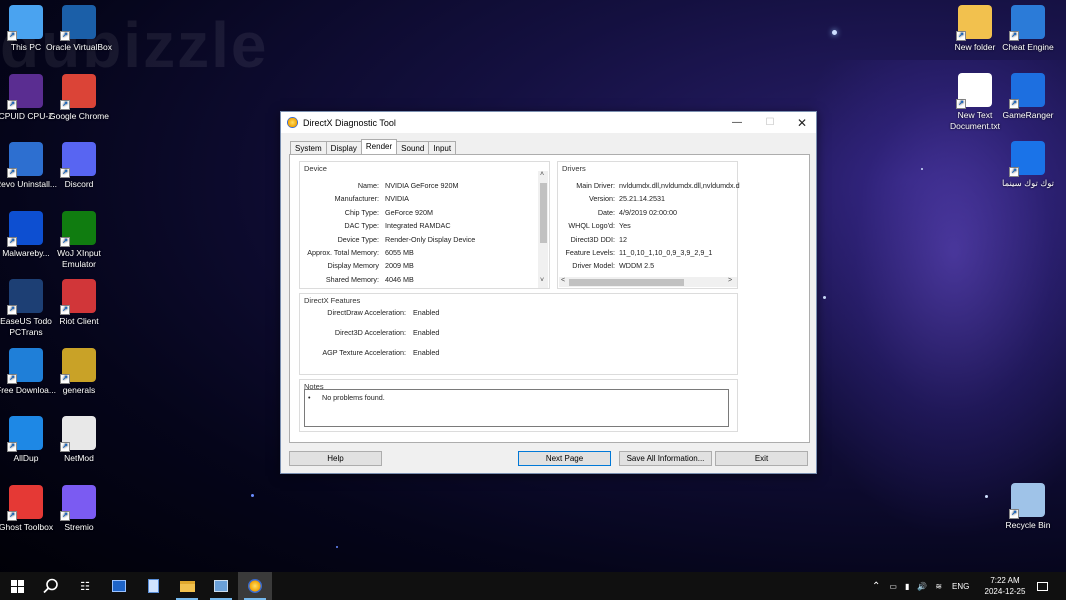 This screenshot has height=600, width=1066. Describe the element at coordinates (770, 122) in the screenshot. I see `maximize-button: ☐` at that location.